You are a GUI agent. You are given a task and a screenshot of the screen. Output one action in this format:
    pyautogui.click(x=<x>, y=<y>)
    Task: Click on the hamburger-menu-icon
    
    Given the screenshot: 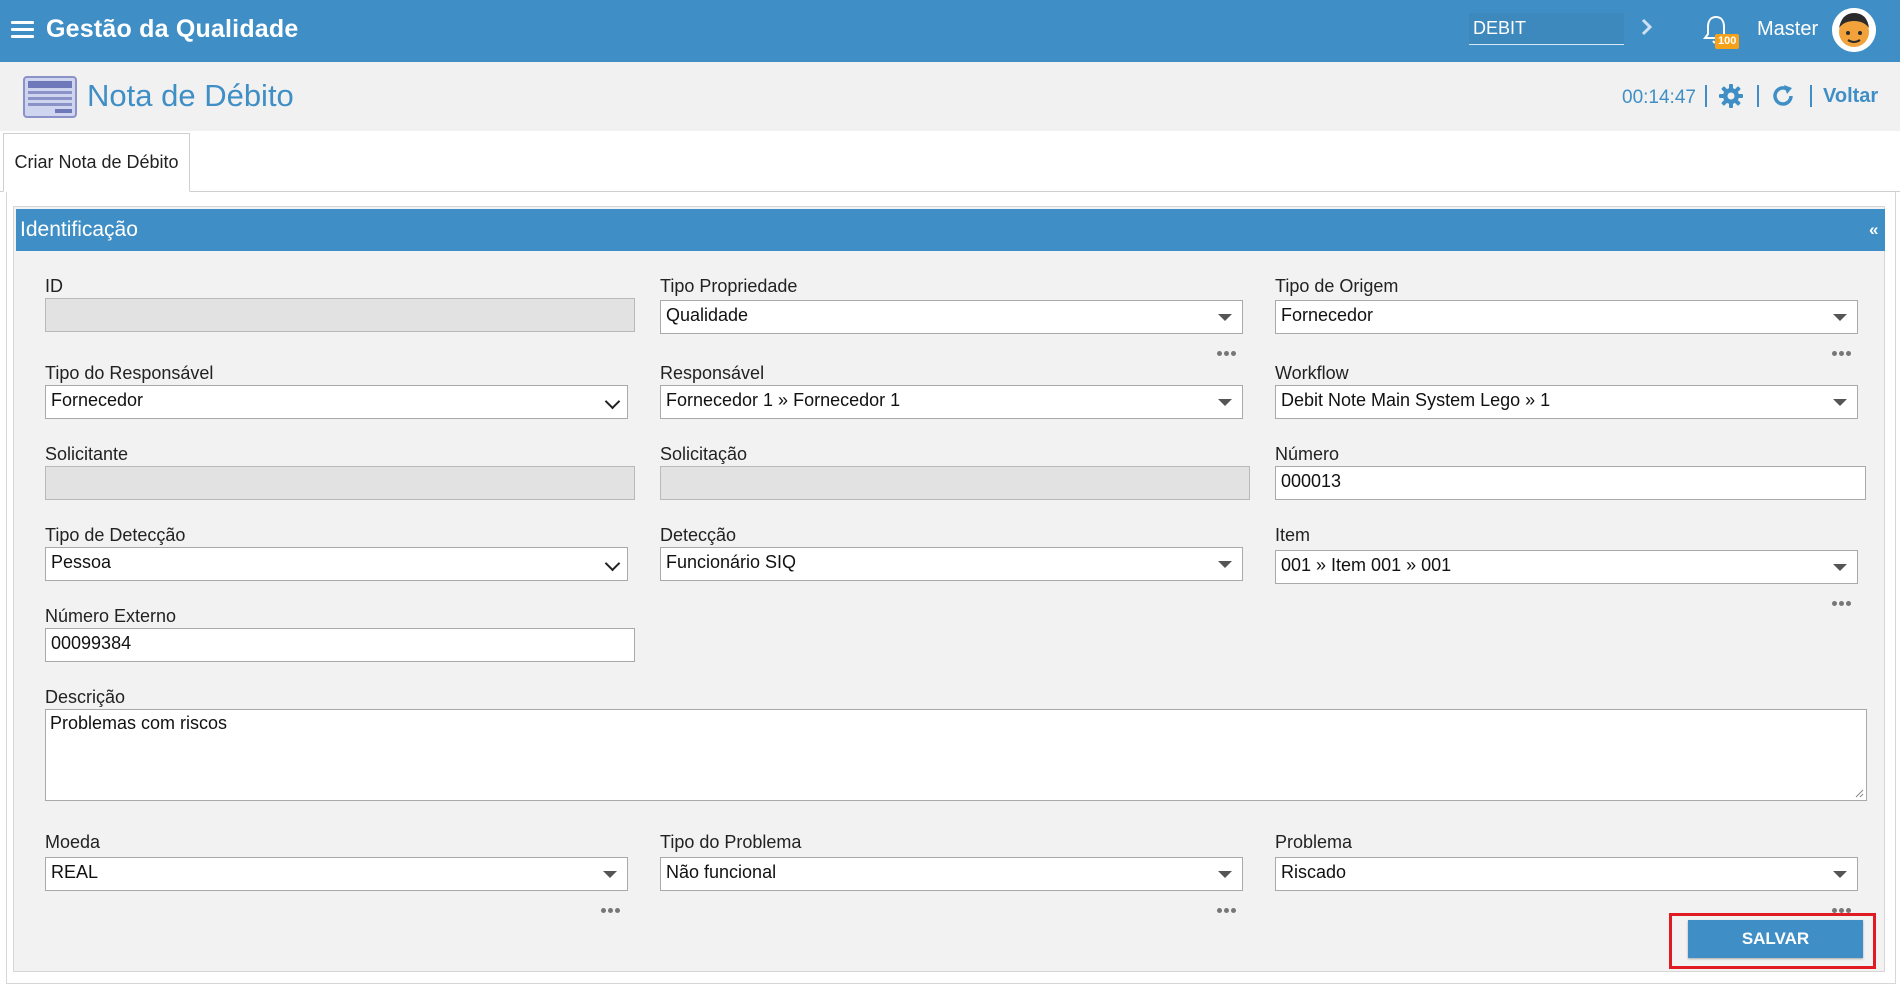 What is the action you would take?
    pyautogui.click(x=22, y=30)
    